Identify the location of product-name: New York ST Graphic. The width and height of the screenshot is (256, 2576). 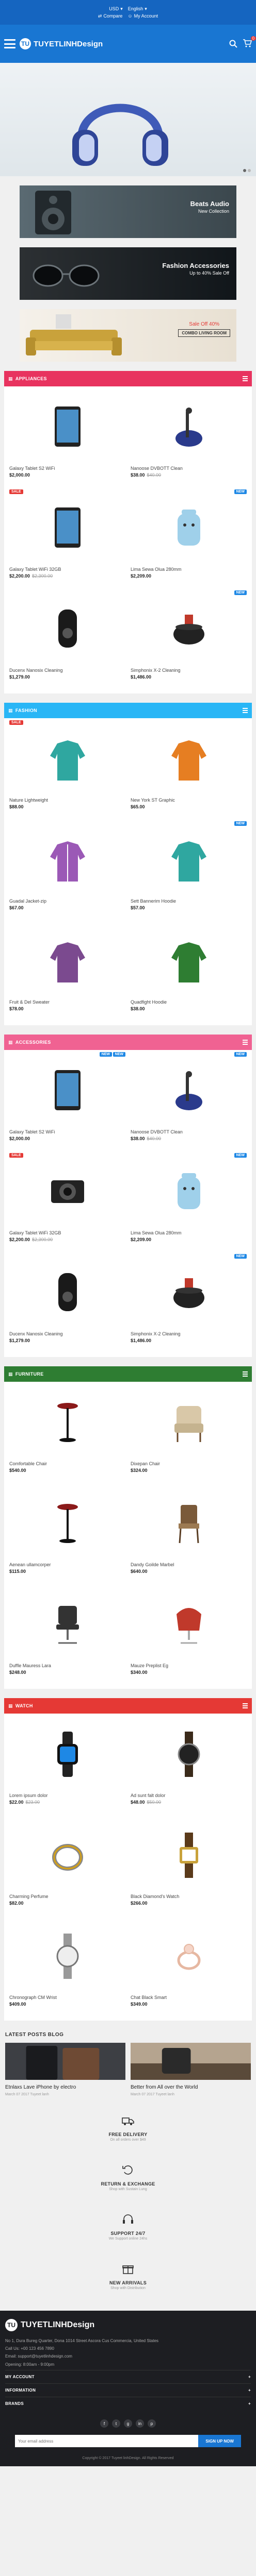
(189, 800).